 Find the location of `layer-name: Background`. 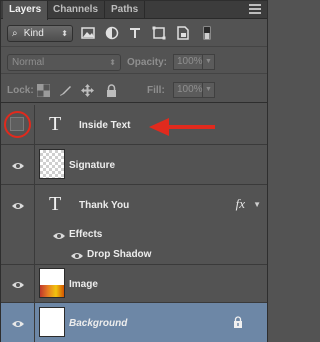

layer-name: Background is located at coordinates (98, 323).